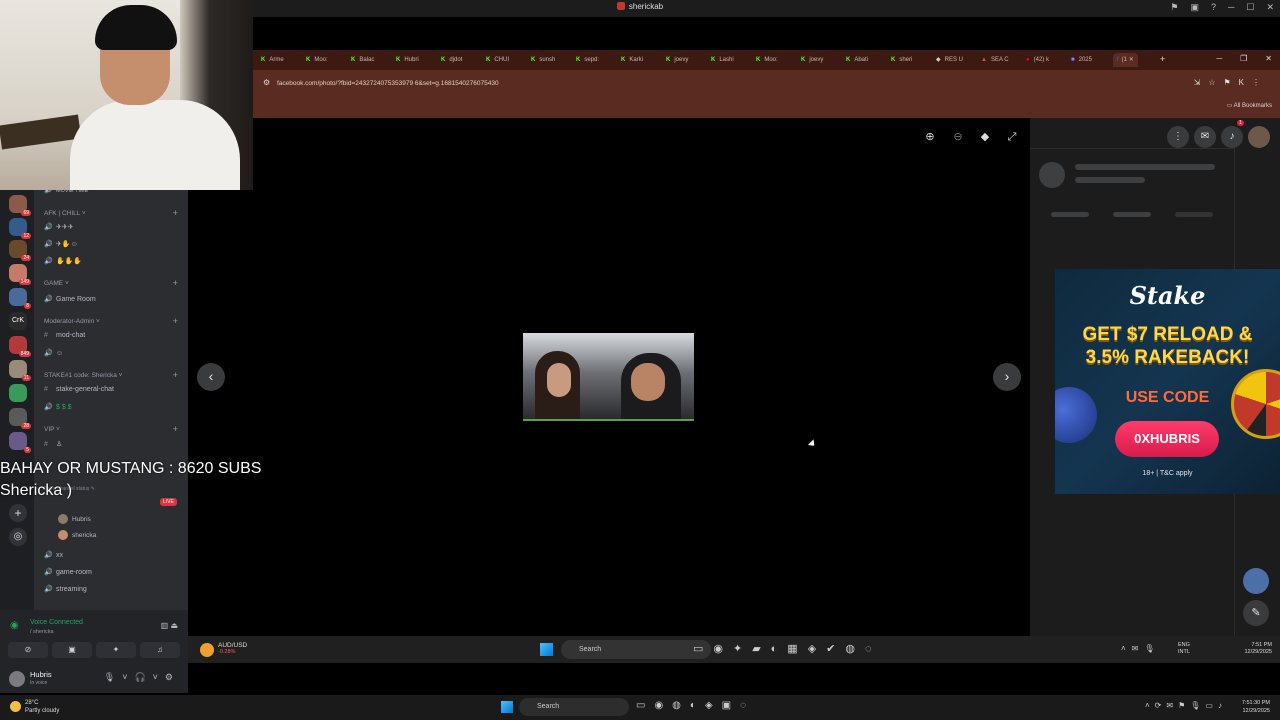  What do you see at coordinates (20, 274) in the screenshot?
I see `server-icon: 149` at bounding box center [20, 274].